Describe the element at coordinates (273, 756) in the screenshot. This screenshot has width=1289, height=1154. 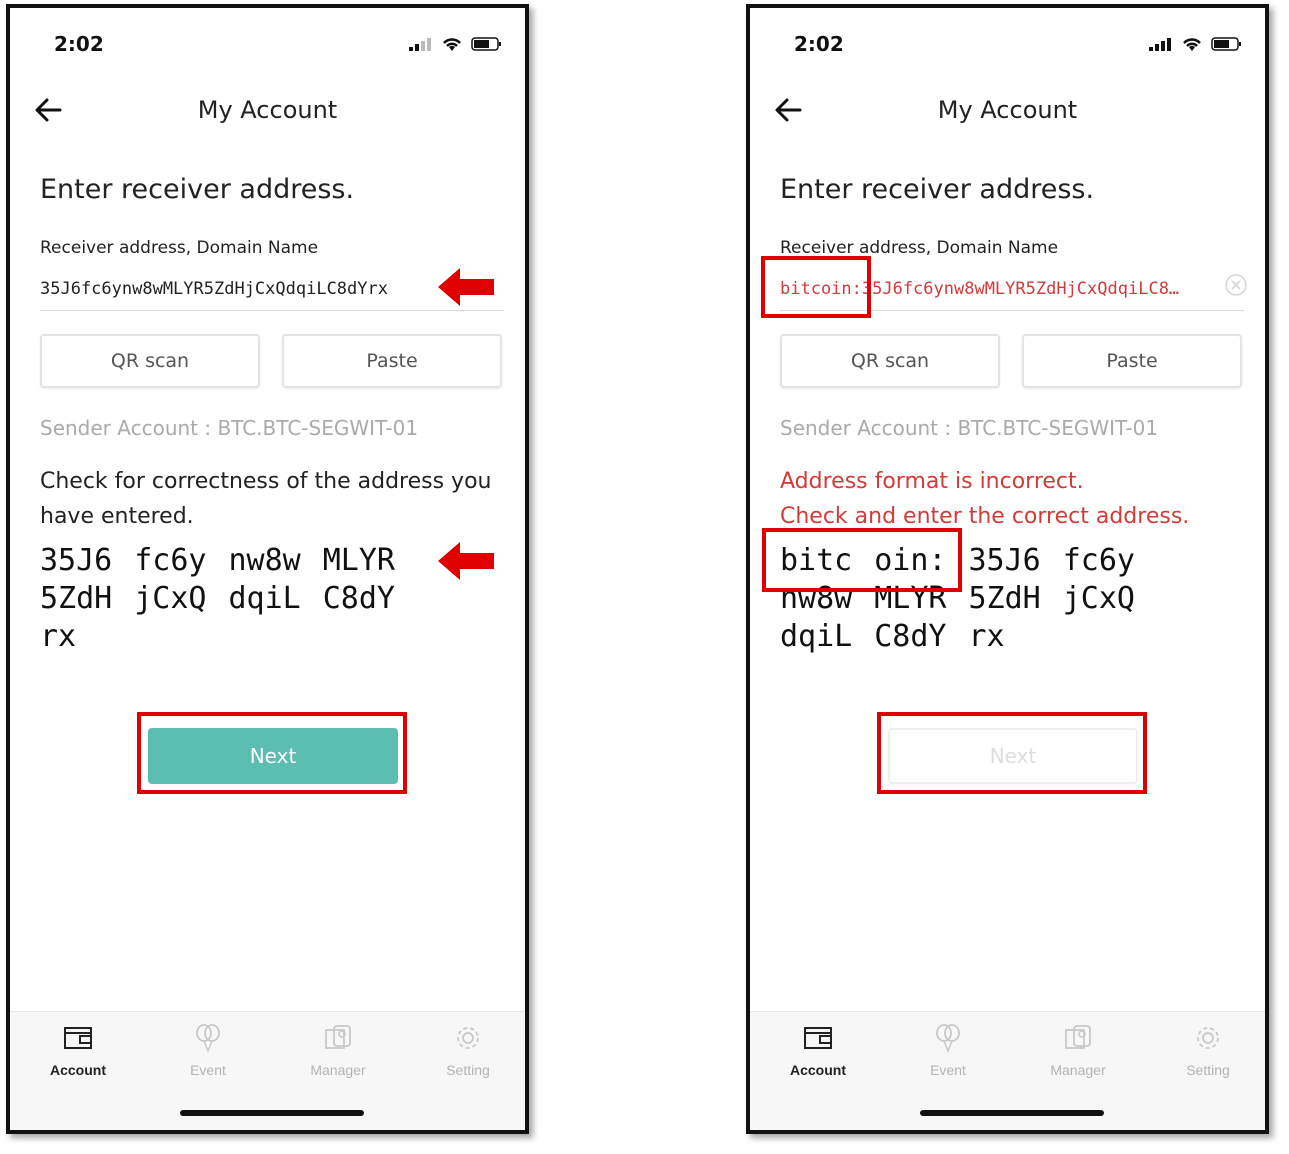
I see `next-button: Next` at that location.